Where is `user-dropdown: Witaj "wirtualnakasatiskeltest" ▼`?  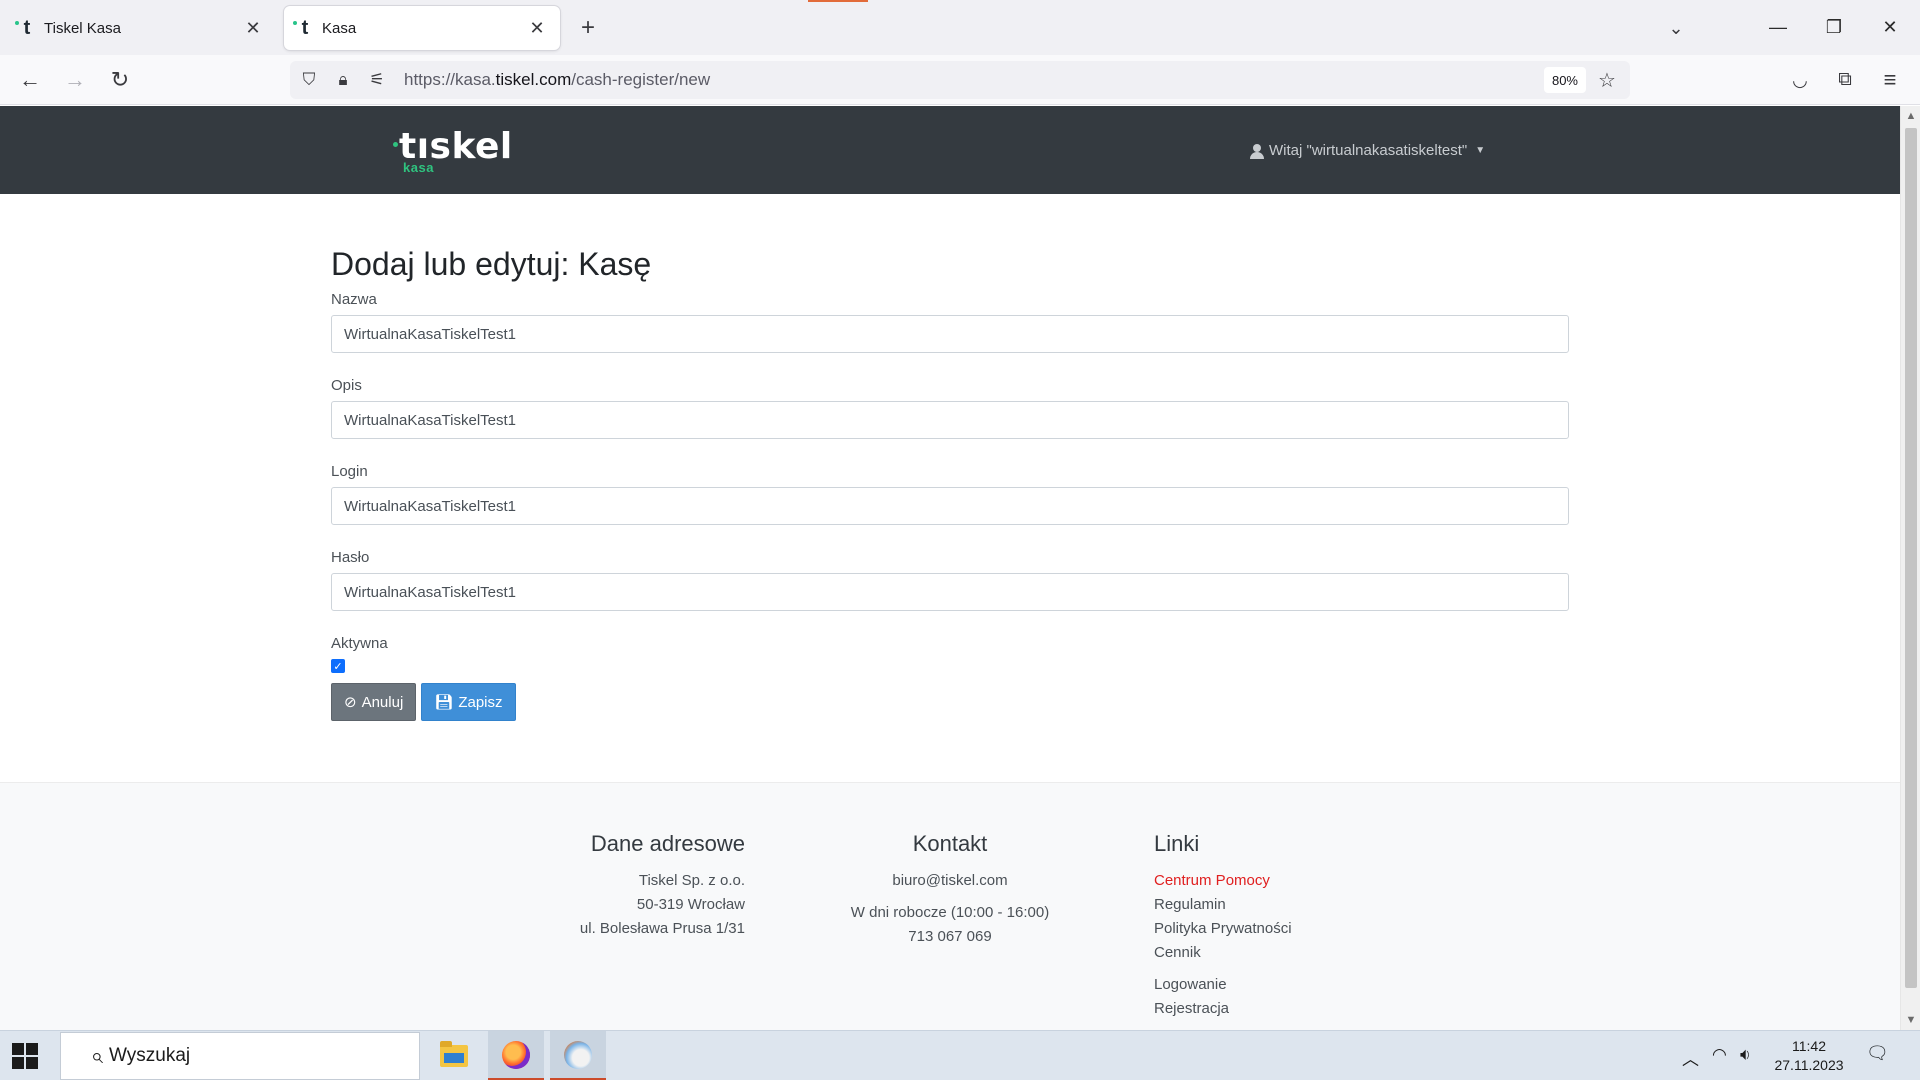
user-dropdown: Witaj "wirtualnakasatiskeltest" ▼ is located at coordinates (1367, 150).